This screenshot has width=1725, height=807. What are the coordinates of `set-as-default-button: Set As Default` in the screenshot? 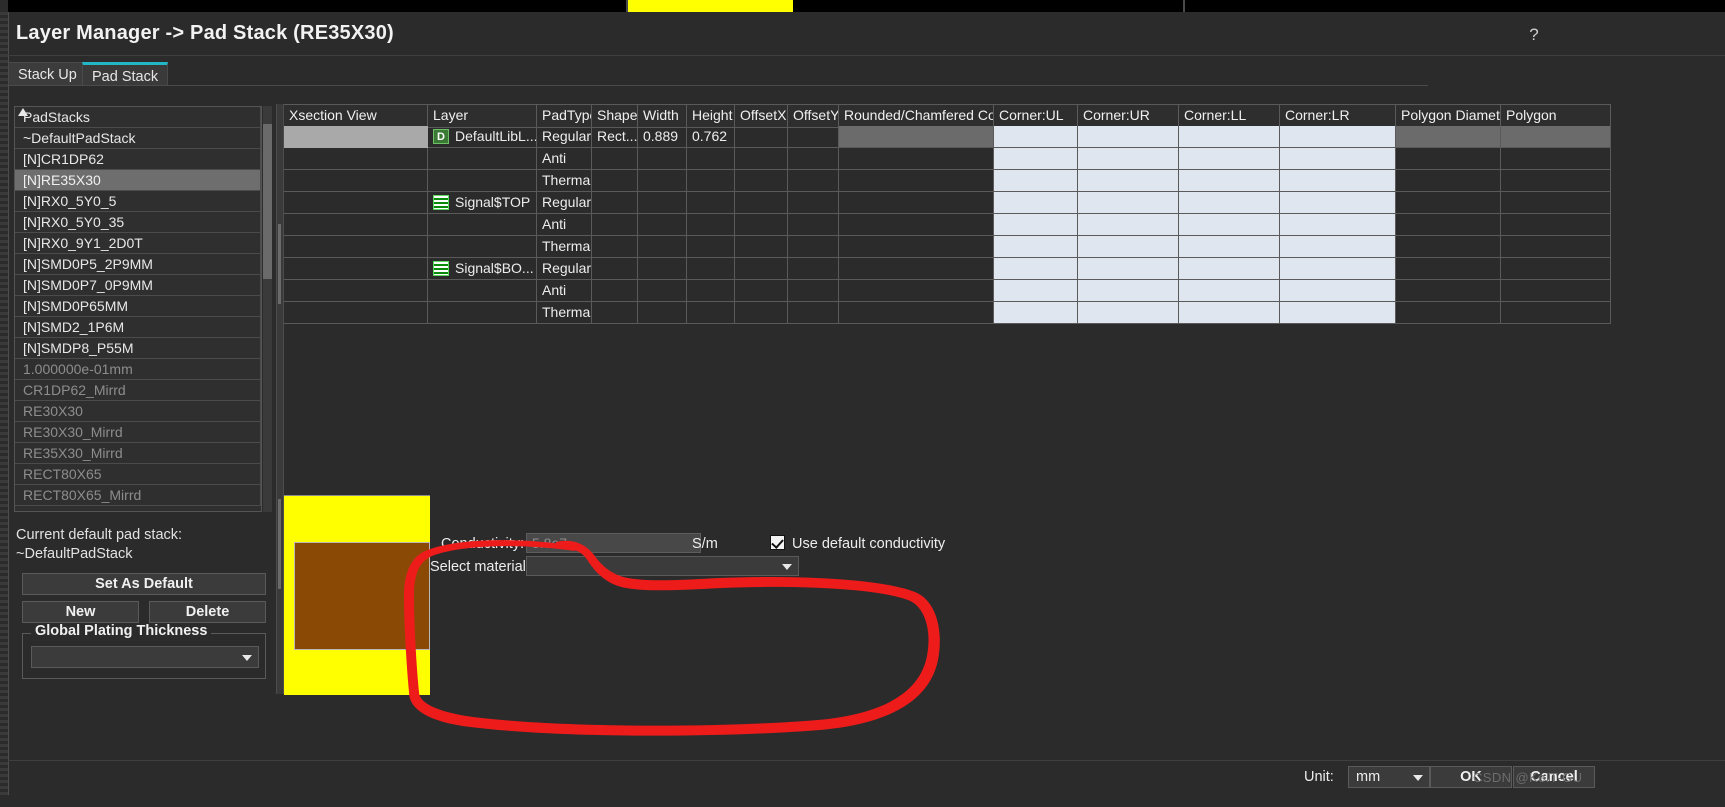 It's located at (144, 584).